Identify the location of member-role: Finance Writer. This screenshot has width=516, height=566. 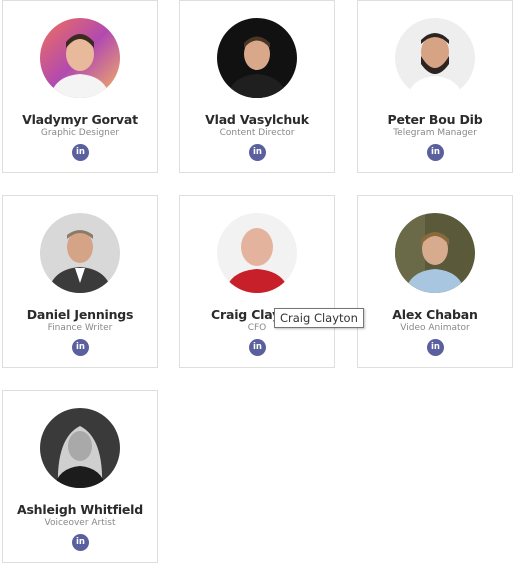
(80, 328).